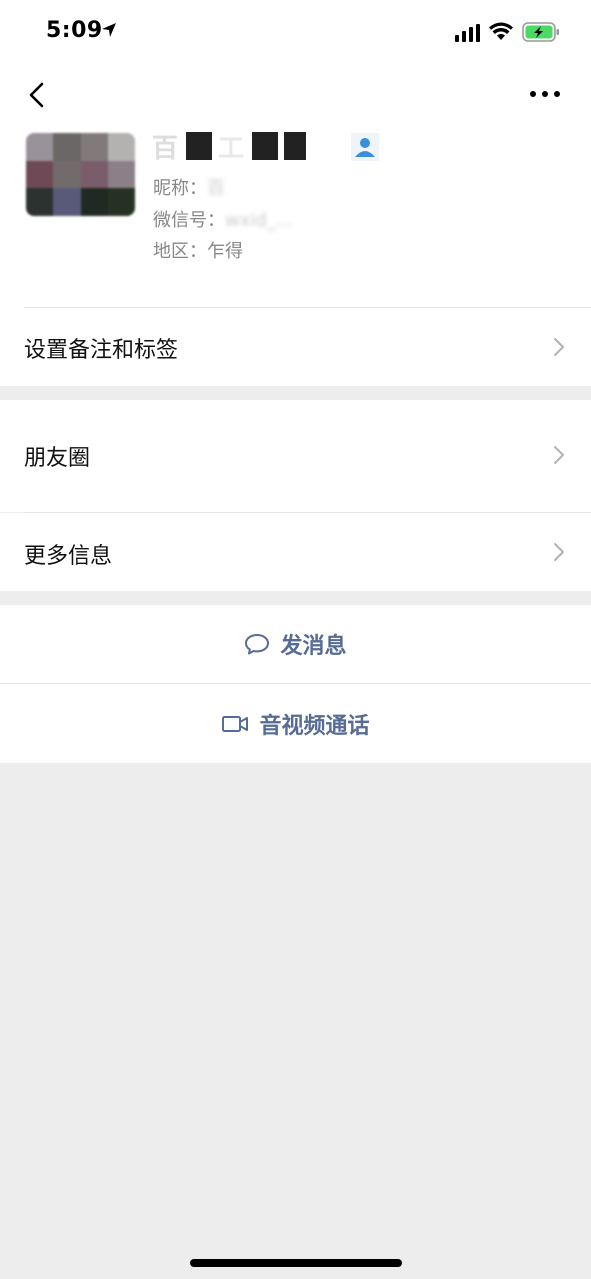 The width and height of the screenshot is (591, 1279). What do you see at coordinates (166, 148) in the screenshot?
I see `profile-name-text: 百` at bounding box center [166, 148].